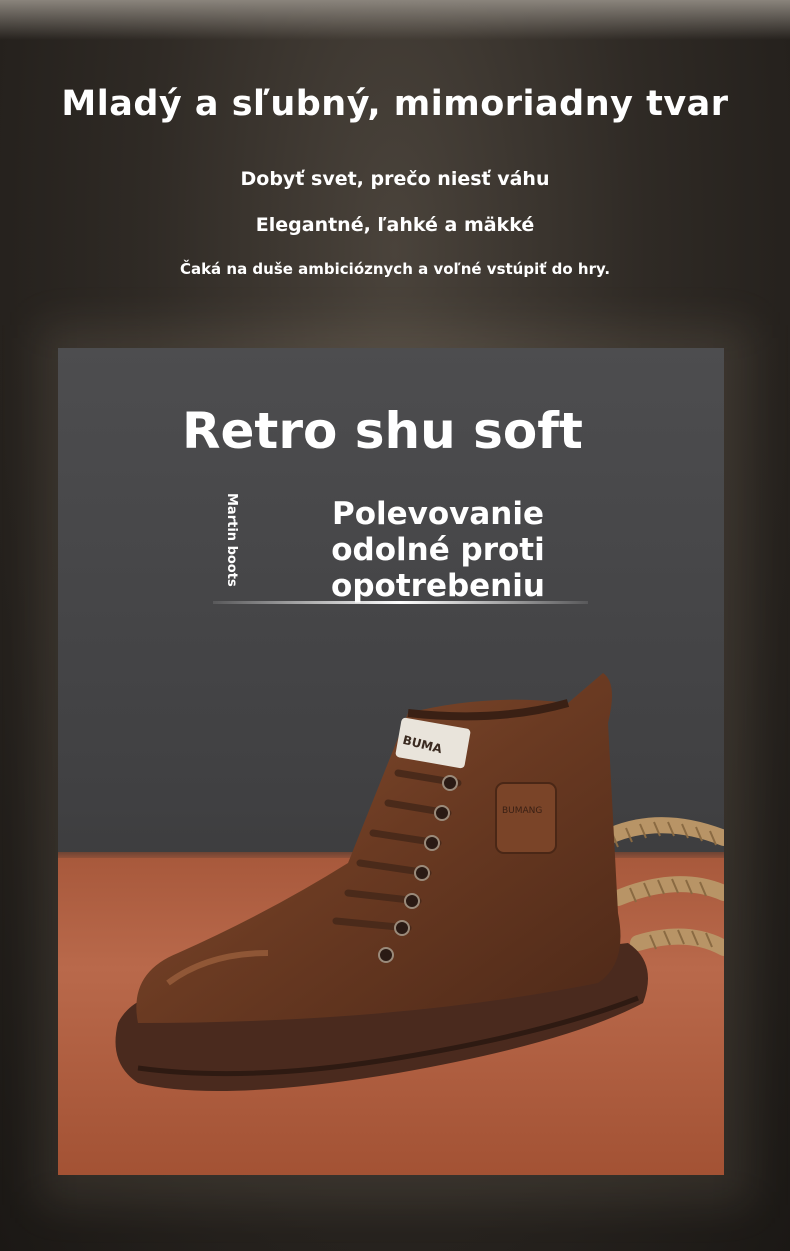 The image size is (790, 1251). What do you see at coordinates (395, 225) in the screenshot?
I see `tagline-2: Elegantné, ľahké a mäkké` at bounding box center [395, 225].